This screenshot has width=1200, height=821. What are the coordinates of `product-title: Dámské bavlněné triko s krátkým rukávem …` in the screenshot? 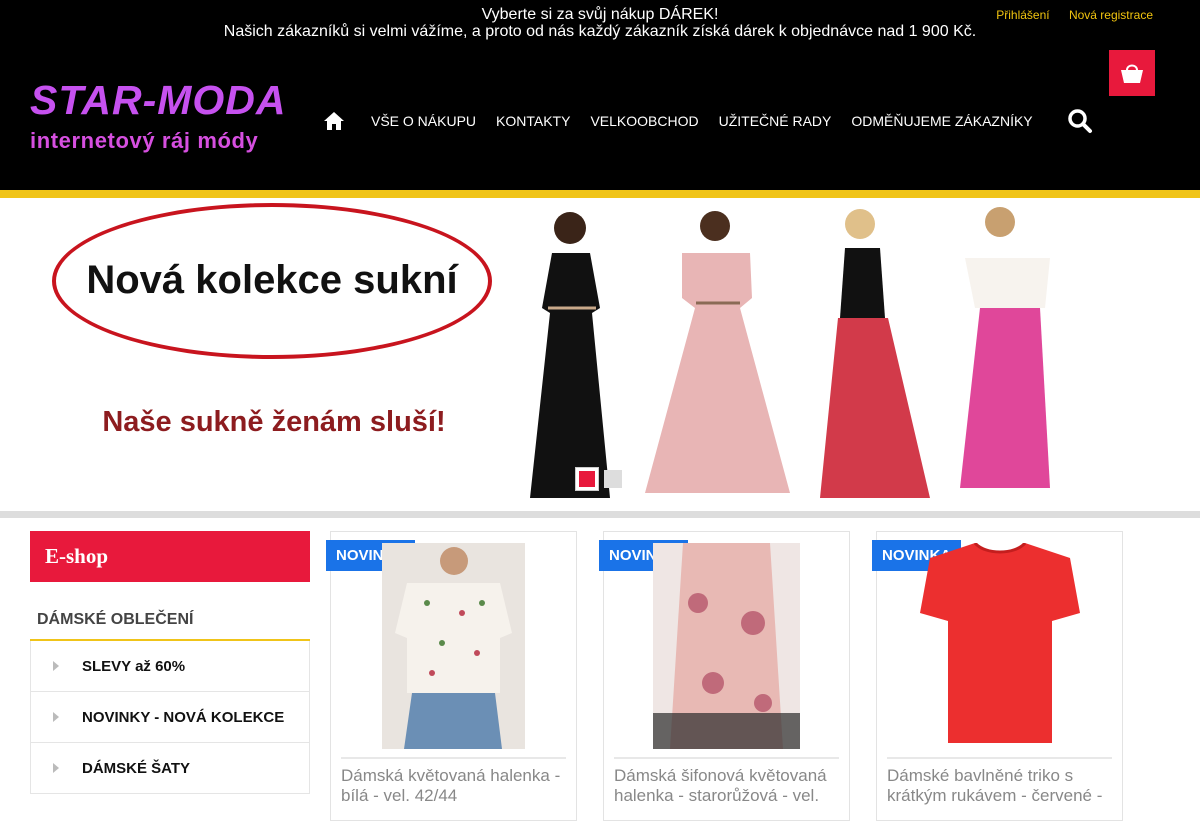 It's located at (1000, 786).